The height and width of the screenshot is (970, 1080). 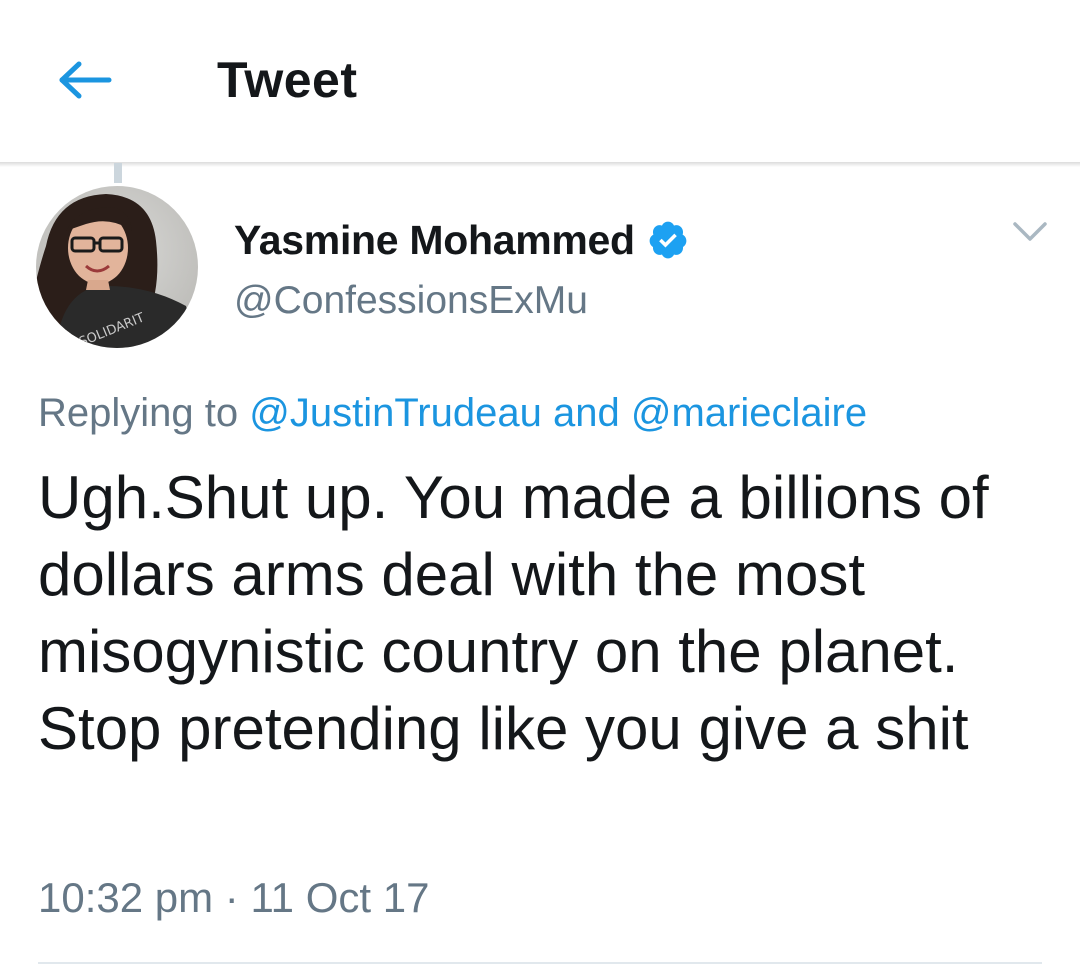 I want to click on arrow-left-icon, so click(x=85, y=80).